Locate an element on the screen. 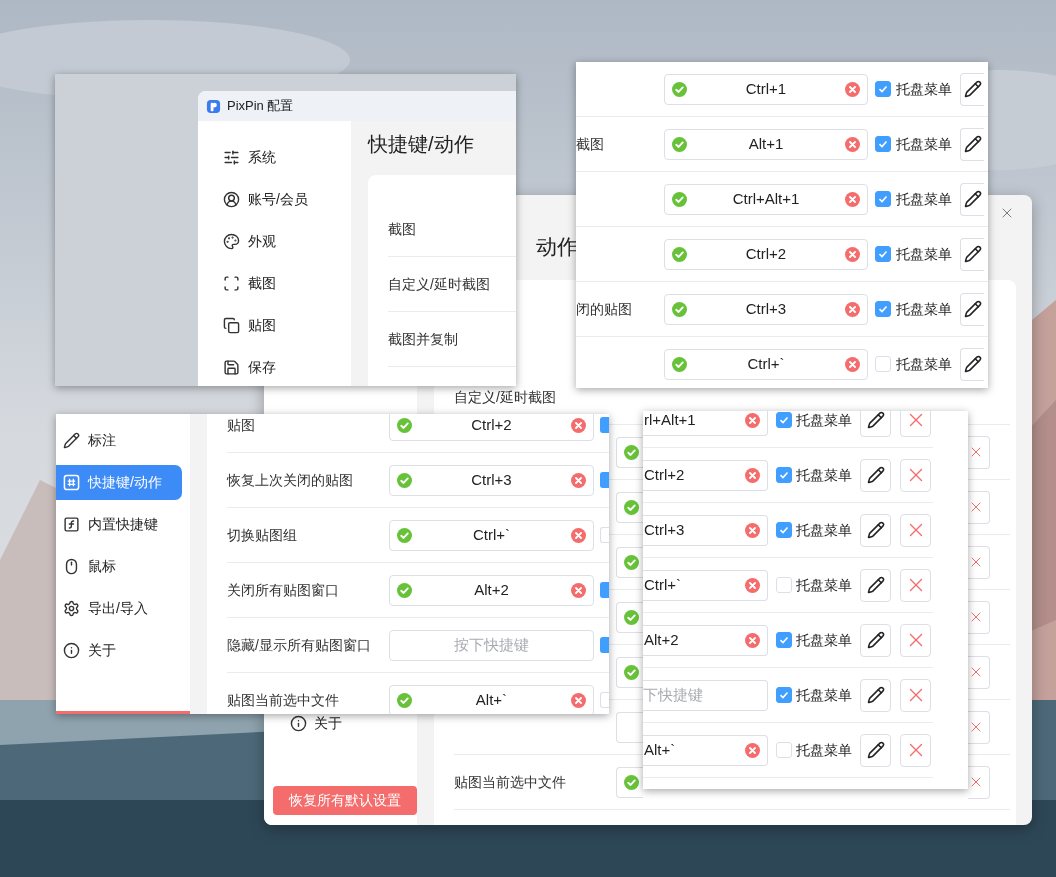 The height and width of the screenshot is (877, 1056). shortcut-field: rl+Alt+1 is located at coordinates (705, 423).